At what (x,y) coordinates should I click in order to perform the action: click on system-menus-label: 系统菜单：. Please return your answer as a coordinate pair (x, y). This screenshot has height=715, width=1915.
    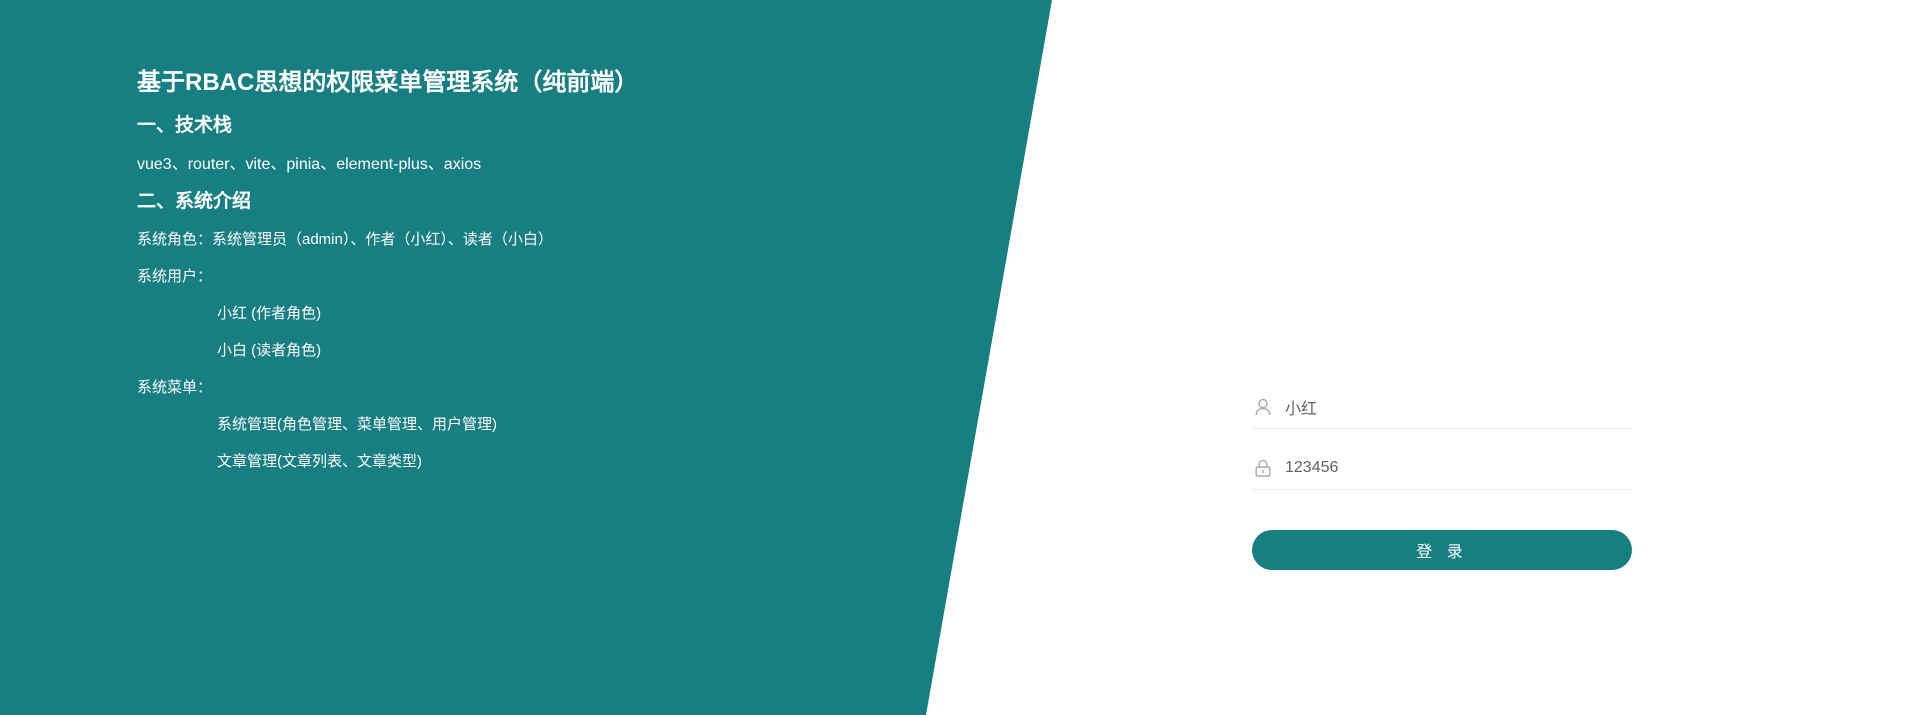
    Looking at the image, I should click on (175, 387).